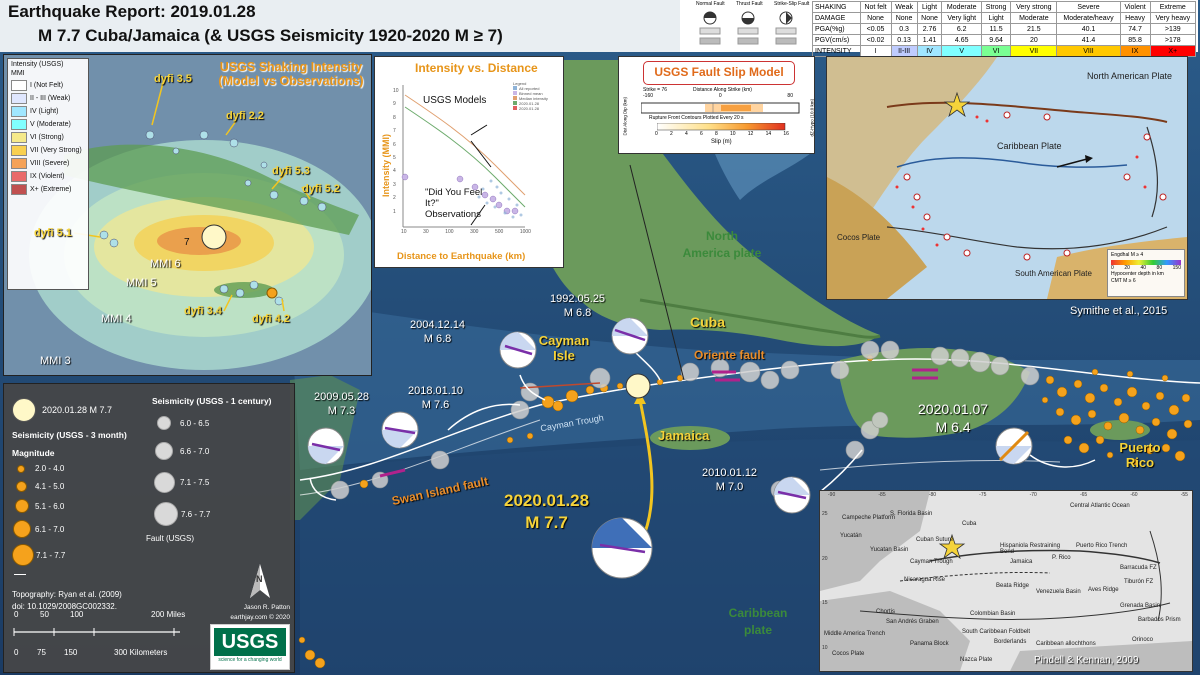 The height and width of the screenshot is (675, 1200). What do you see at coordinates (768, 134) in the screenshot?
I see `slip-tick: 14` at bounding box center [768, 134].